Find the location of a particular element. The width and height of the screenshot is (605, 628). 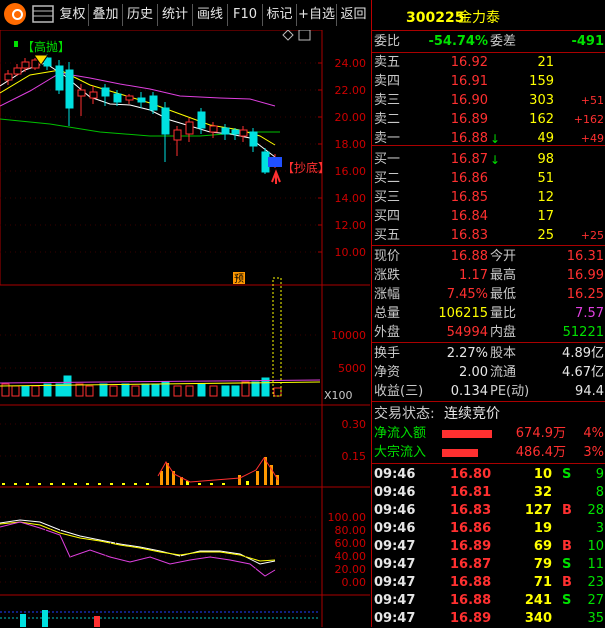

bid-row: 买三 16.85 12 is located at coordinates (488, 198).